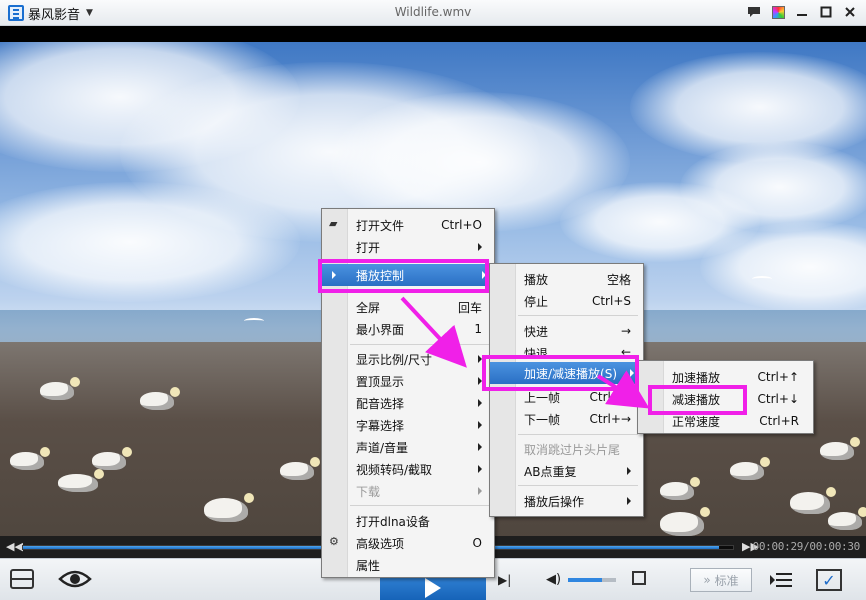 The height and width of the screenshot is (600, 866). I want to click on menu-item-stop: 停止 Ctrl+S, so click(566, 301).